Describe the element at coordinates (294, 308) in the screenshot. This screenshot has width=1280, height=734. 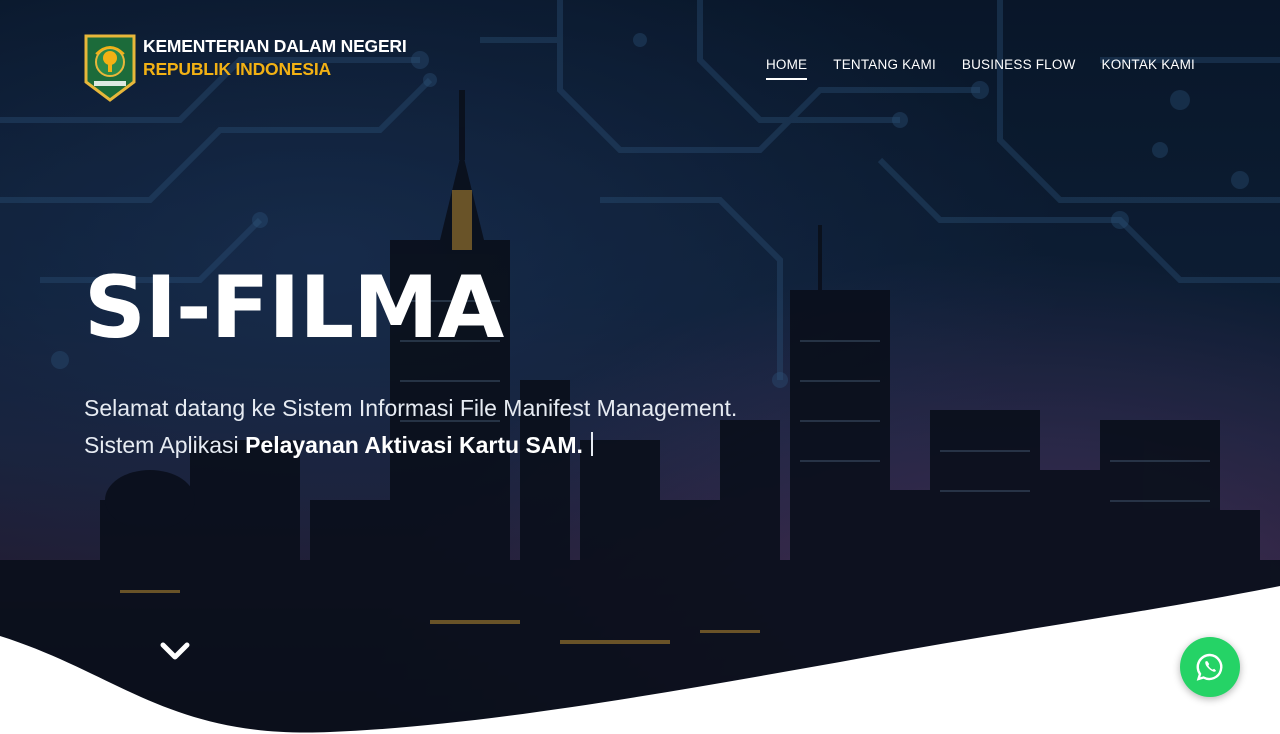
I see `hero-title: SI-FILMA` at that location.